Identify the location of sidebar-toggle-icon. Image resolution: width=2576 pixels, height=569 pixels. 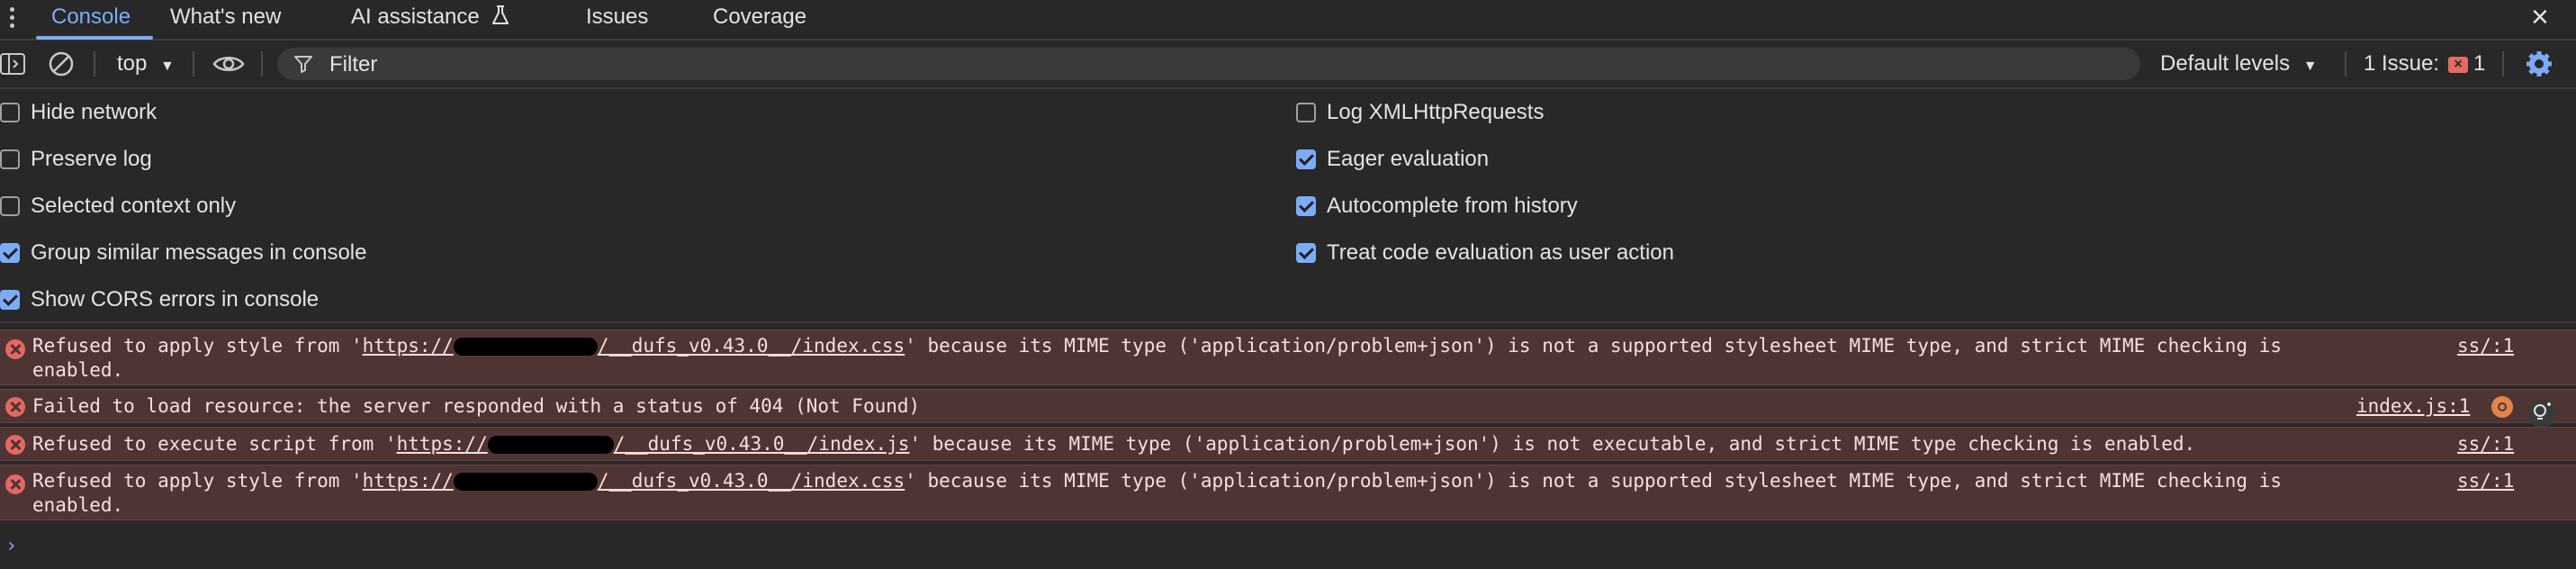
(12, 64).